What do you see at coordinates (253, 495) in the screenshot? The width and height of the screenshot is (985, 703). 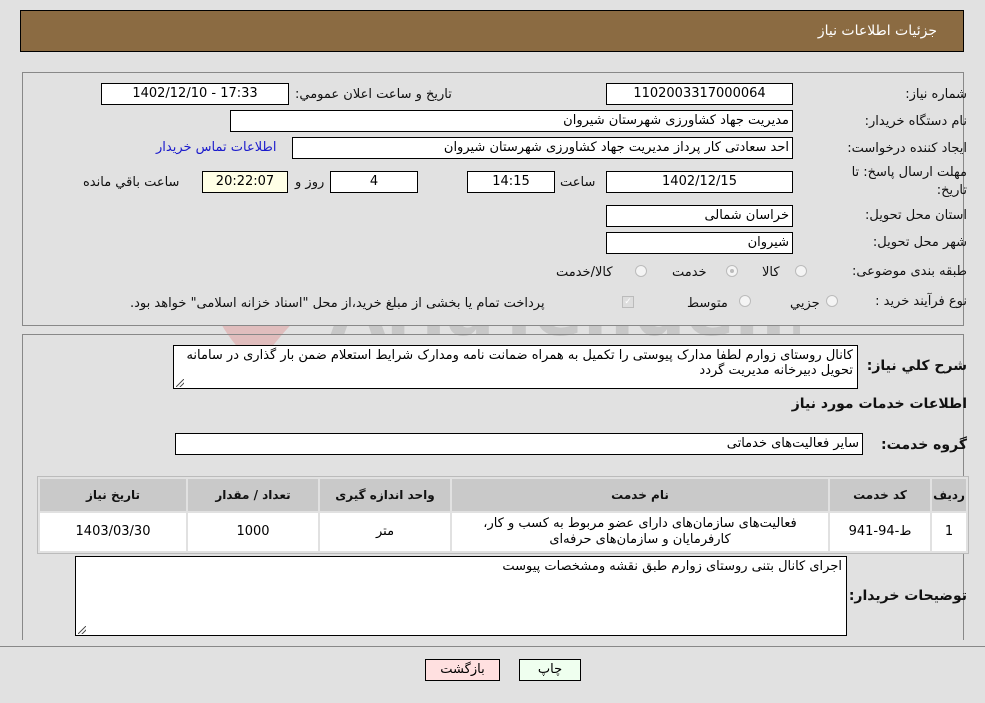 I see `col-quantity: تعداد / مقدار` at bounding box center [253, 495].